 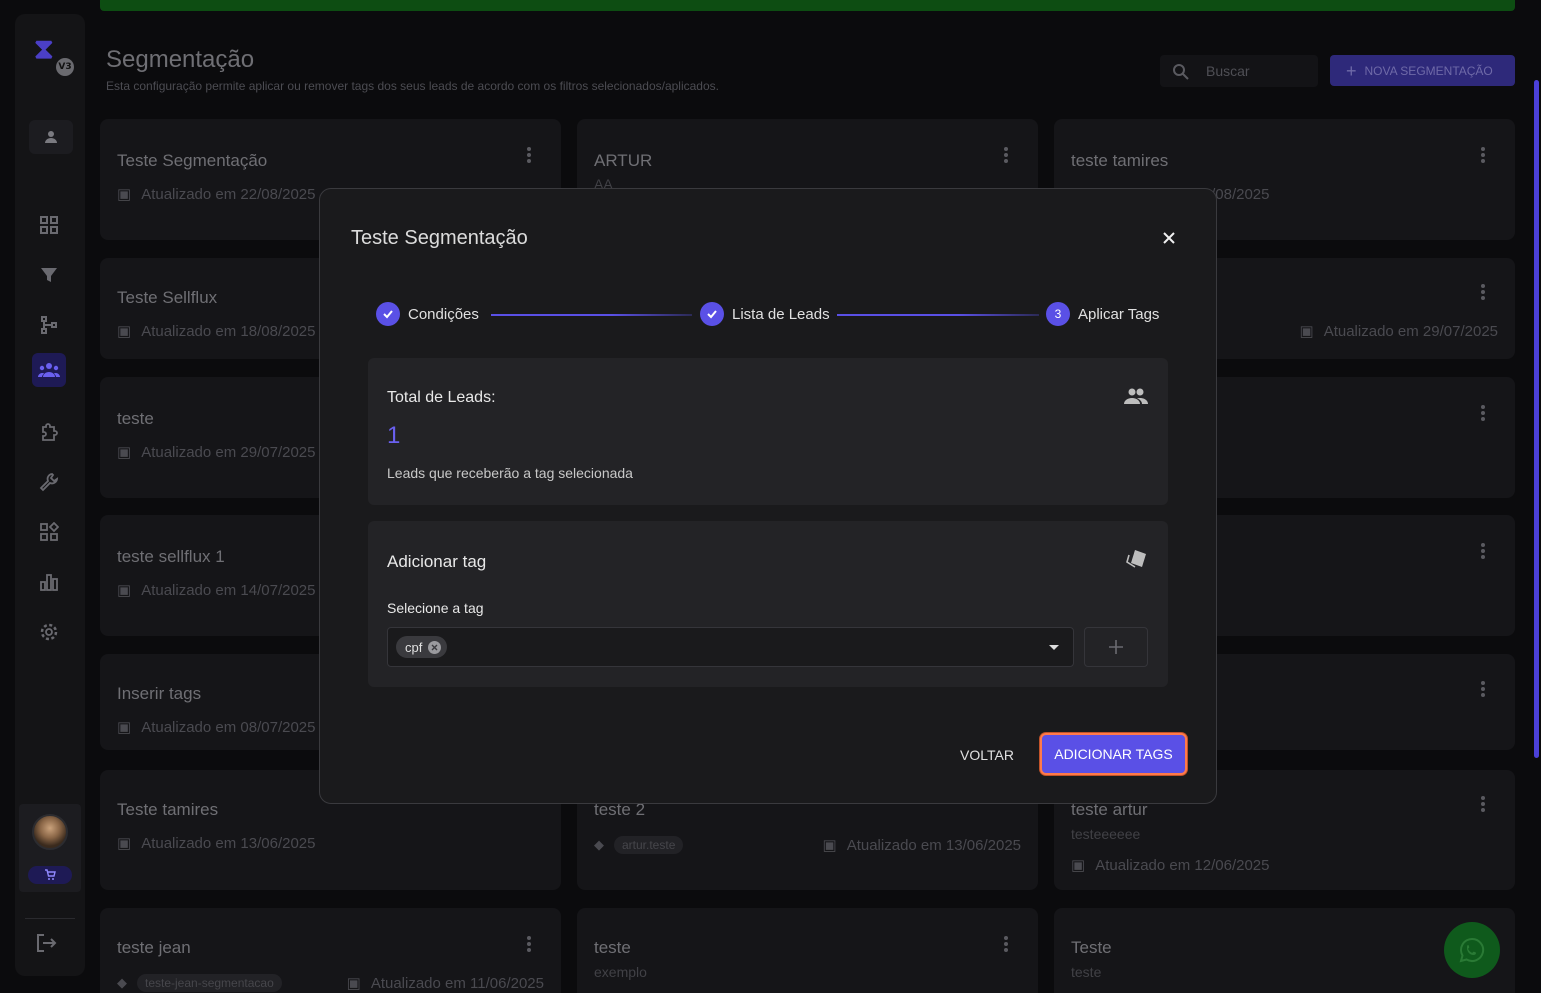 I want to click on cart-button, so click(x=50, y=875).